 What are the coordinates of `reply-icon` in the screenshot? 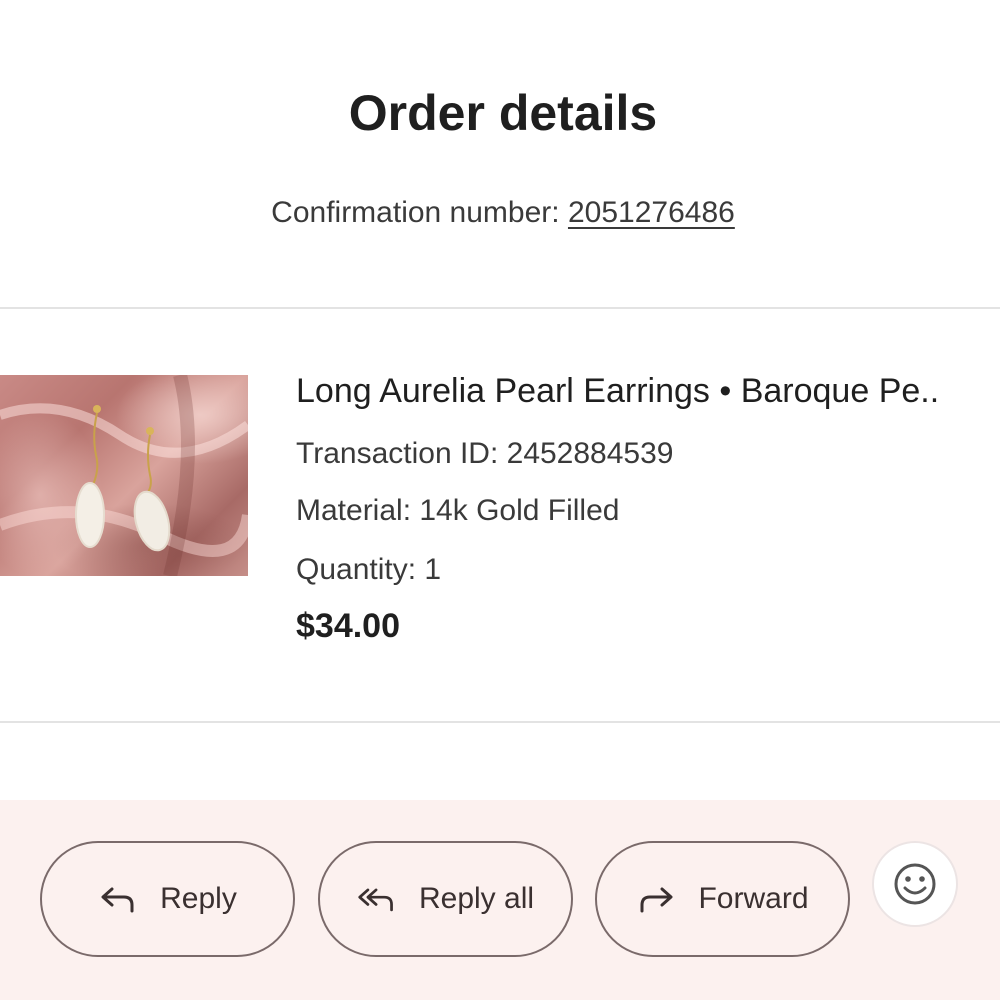 It's located at (118, 899).